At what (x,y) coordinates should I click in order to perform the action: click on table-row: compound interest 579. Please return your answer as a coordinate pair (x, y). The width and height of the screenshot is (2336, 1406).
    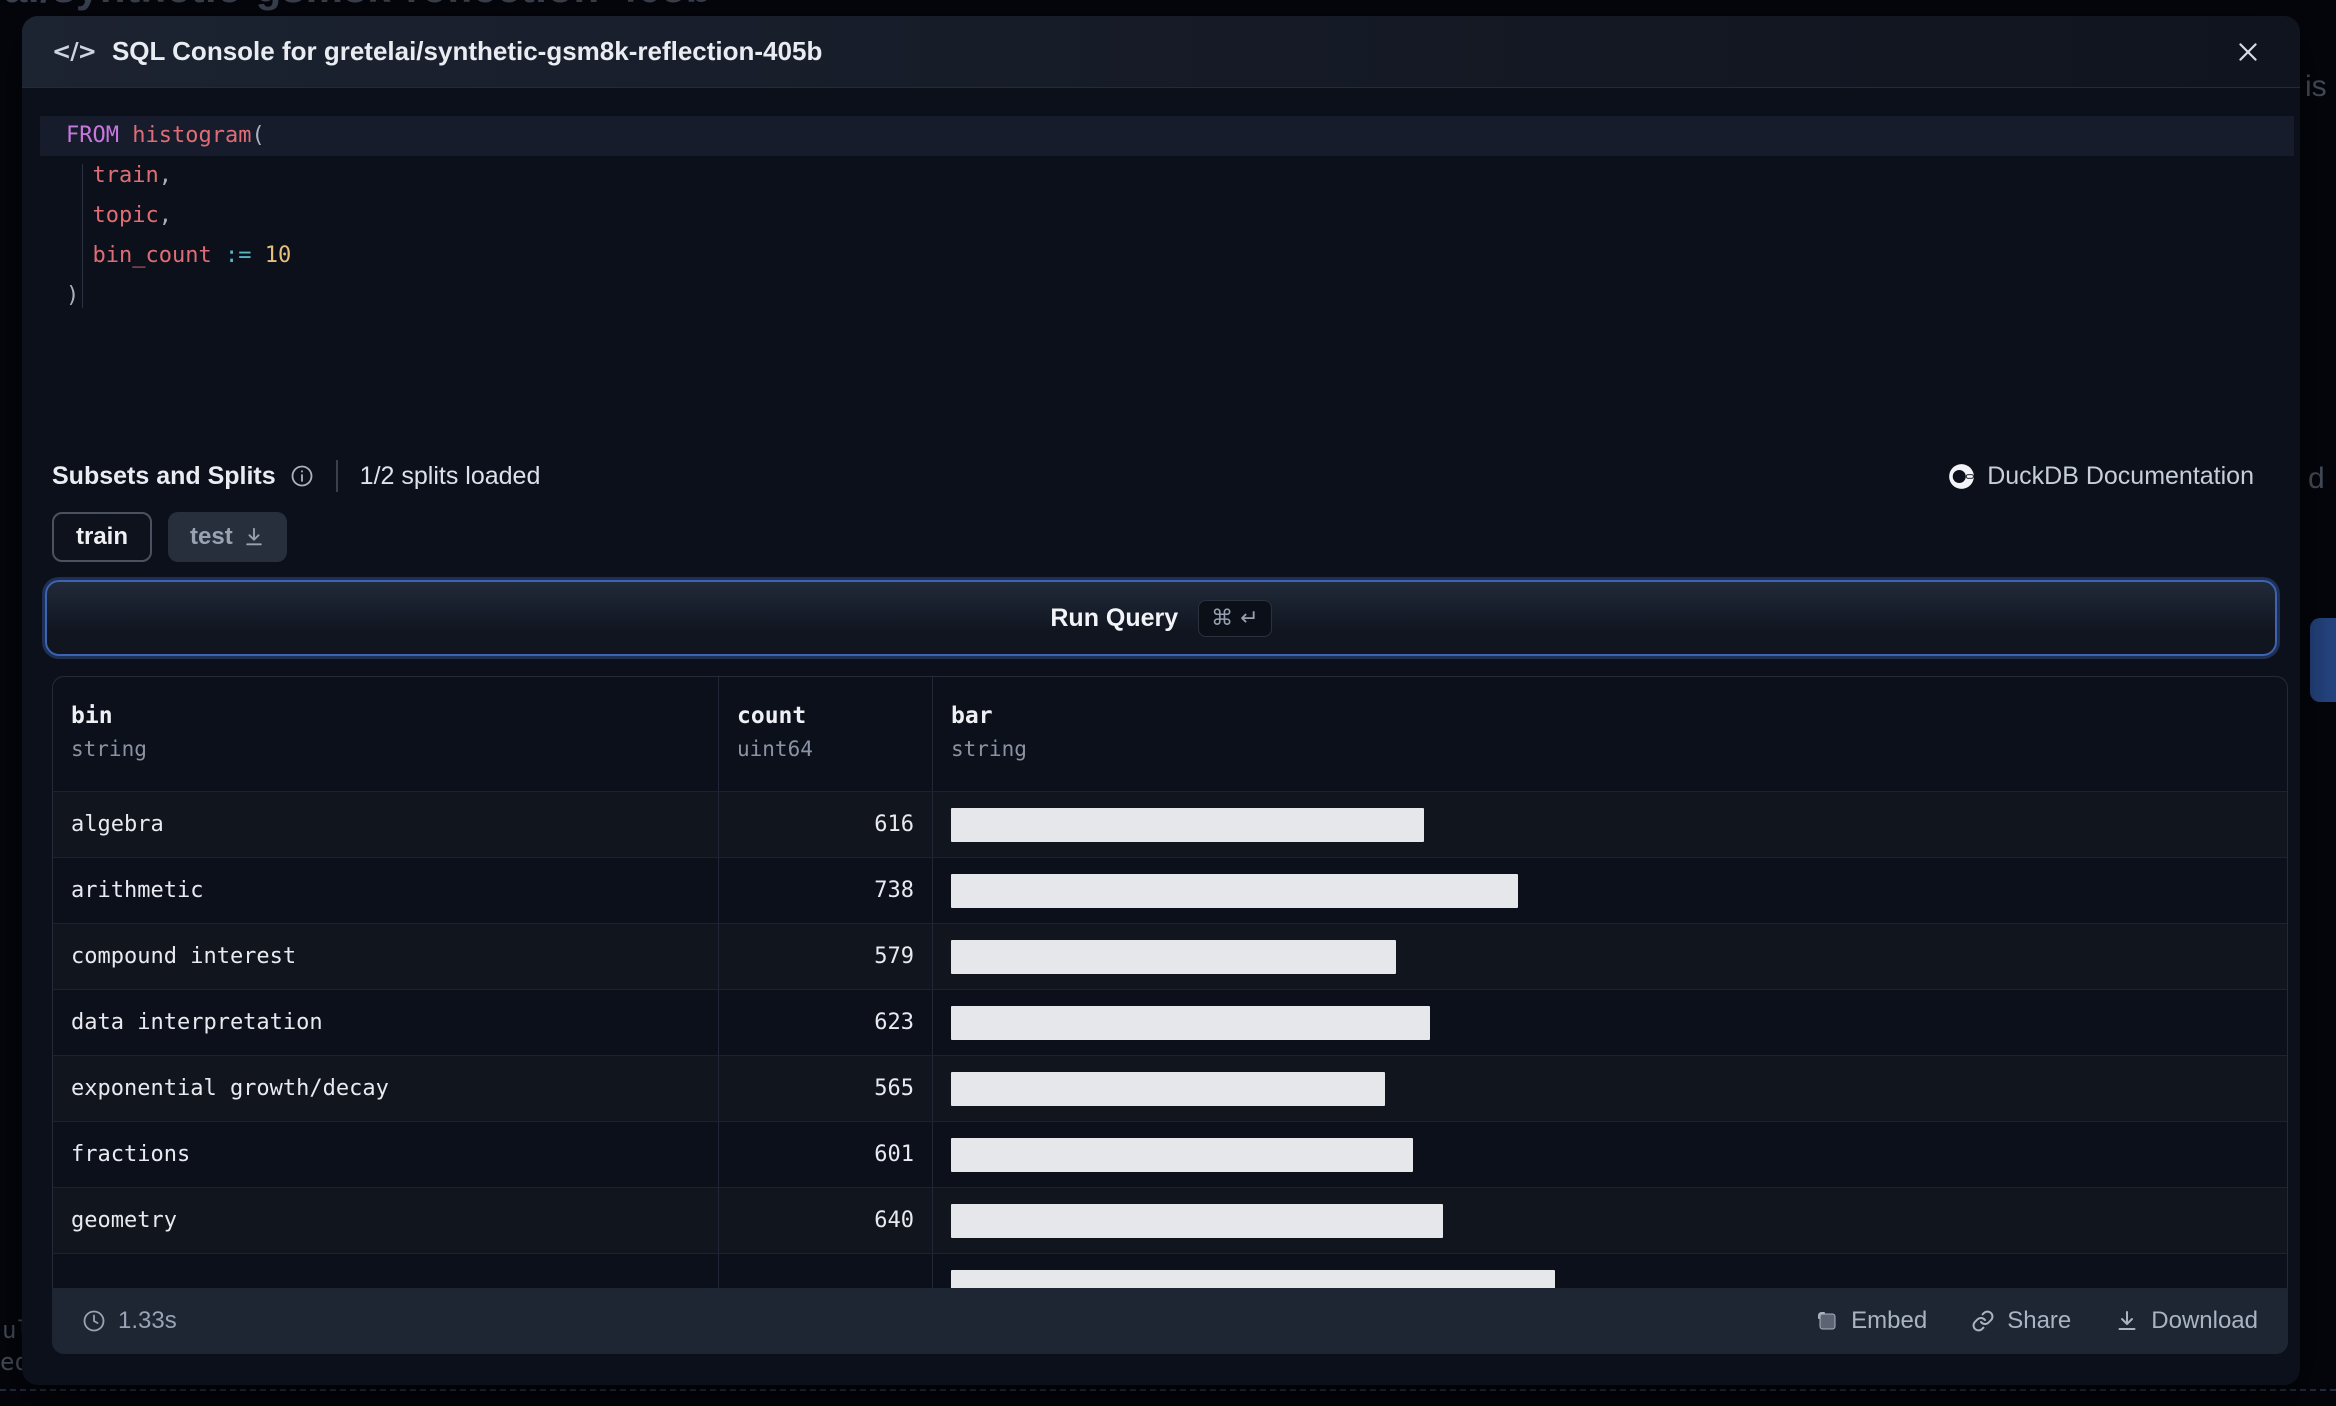
    Looking at the image, I should click on (1170, 956).